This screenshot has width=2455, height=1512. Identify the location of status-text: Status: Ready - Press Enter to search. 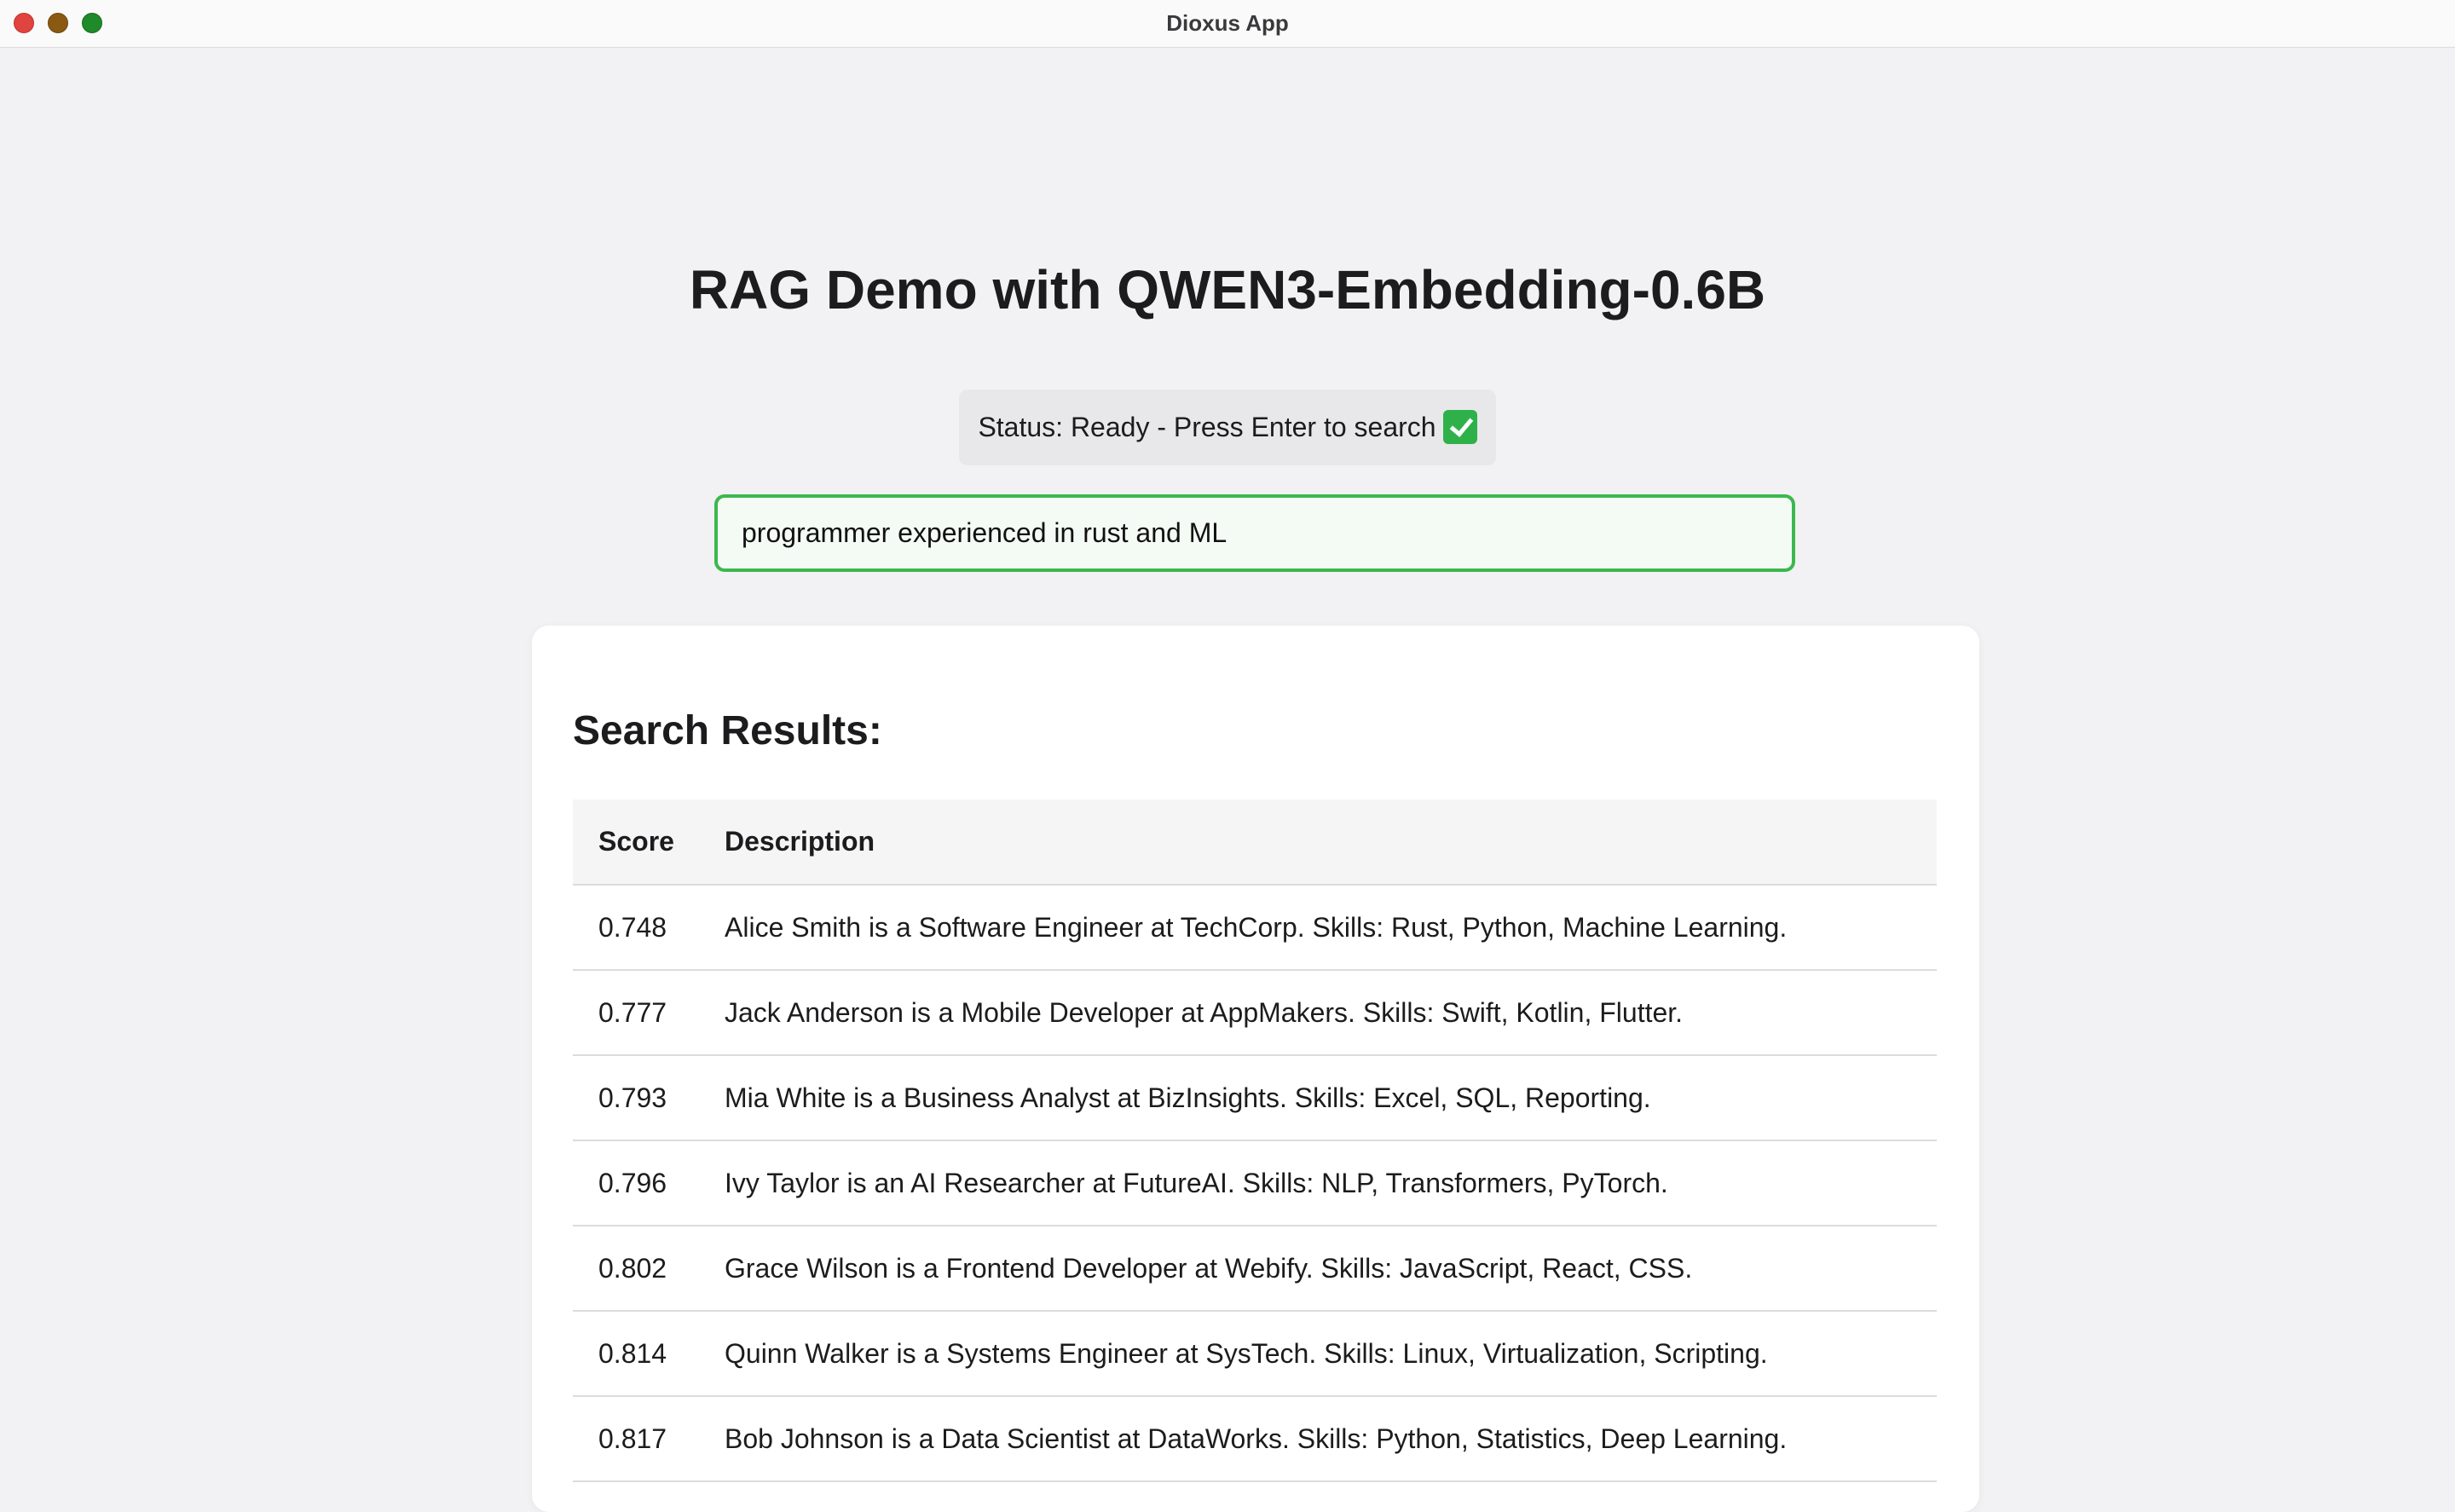
(1207, 427).